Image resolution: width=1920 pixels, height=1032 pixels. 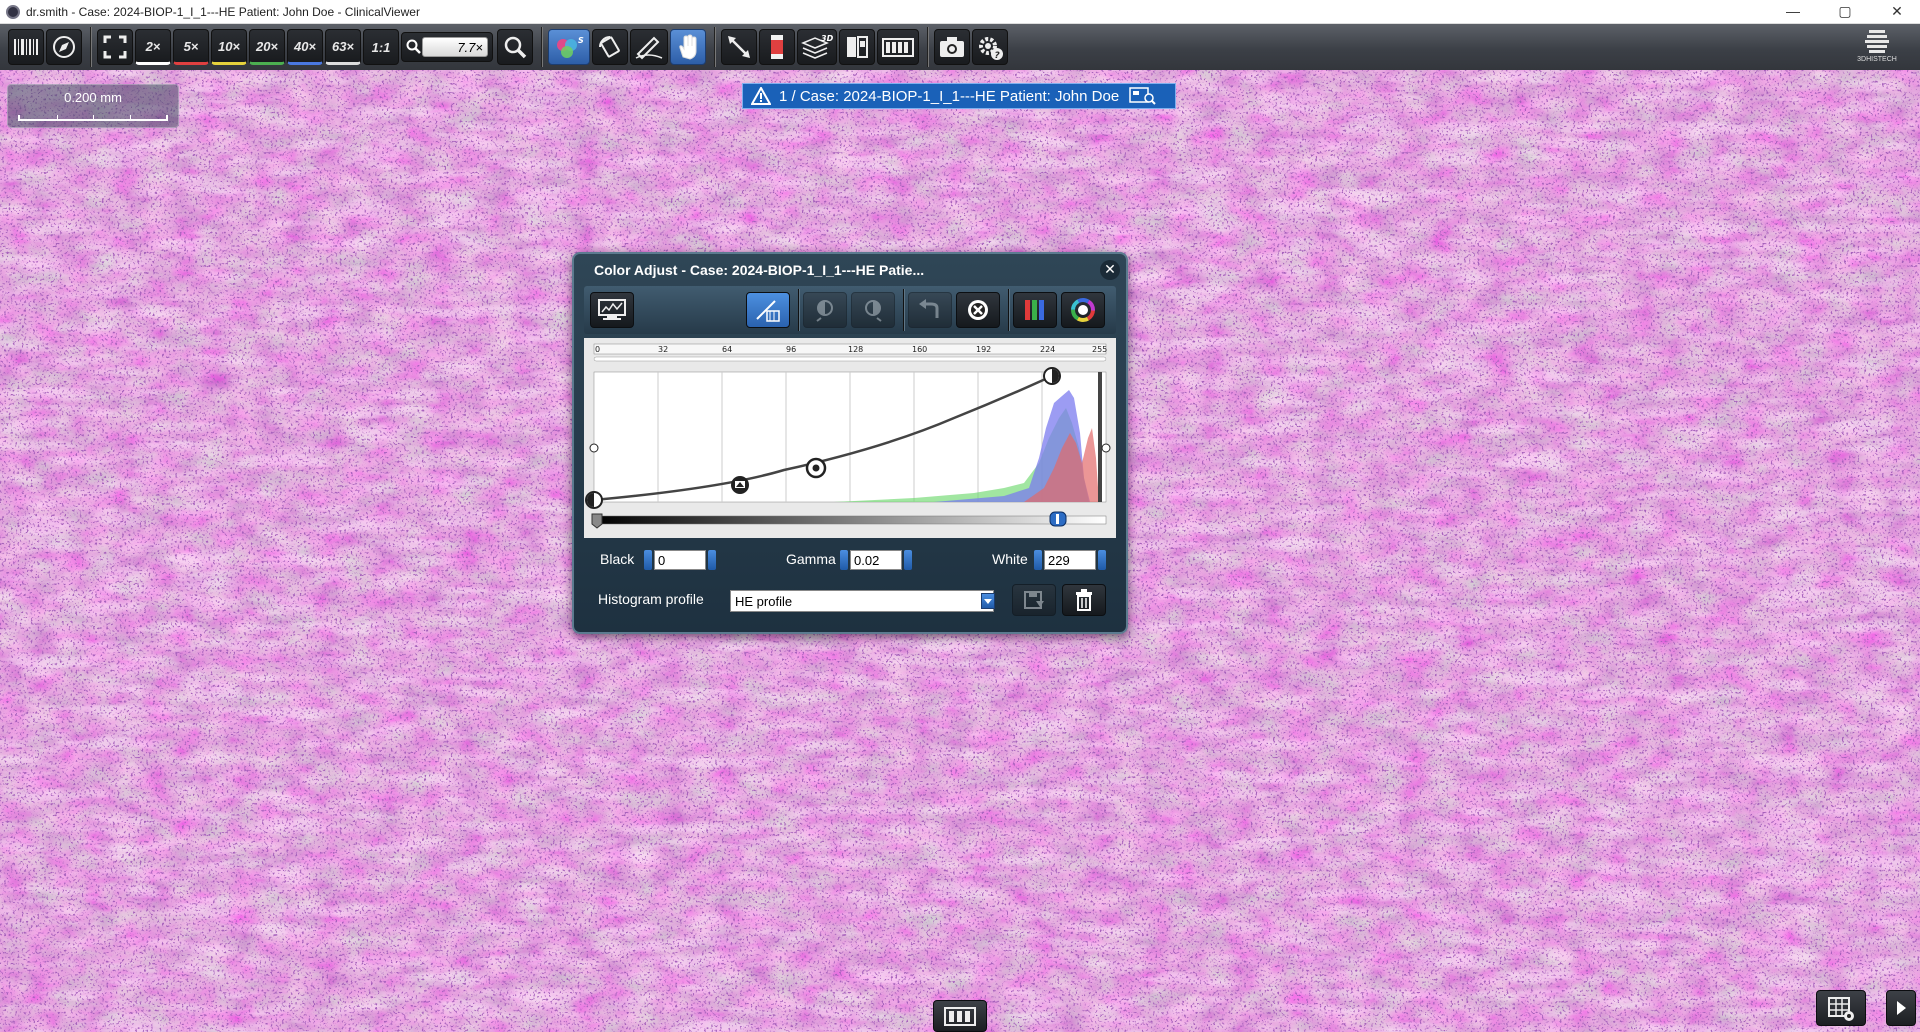 I want to click on white-level-thumb, so click(x=1058, y=519).